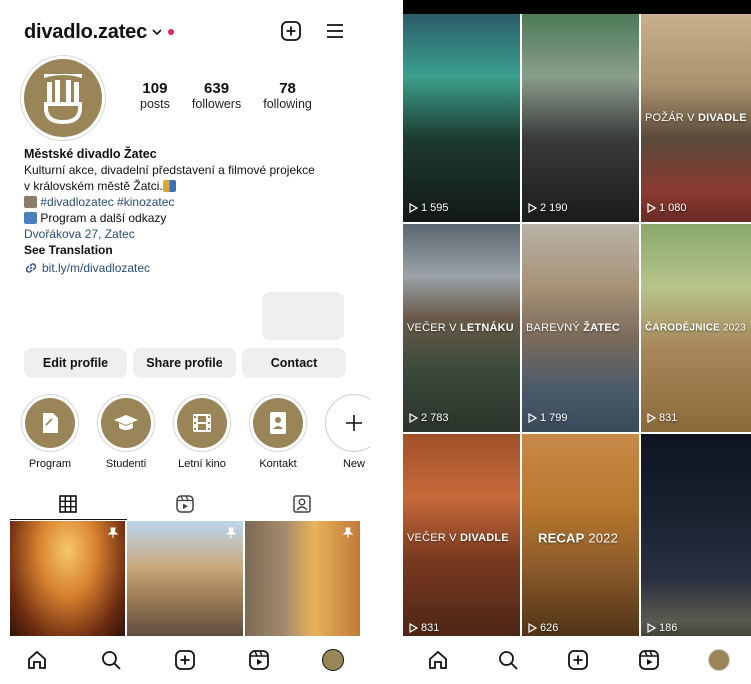 The width and height of the screenshot is (751, 684). I want to click on placeholder-box, so click(303, 316).